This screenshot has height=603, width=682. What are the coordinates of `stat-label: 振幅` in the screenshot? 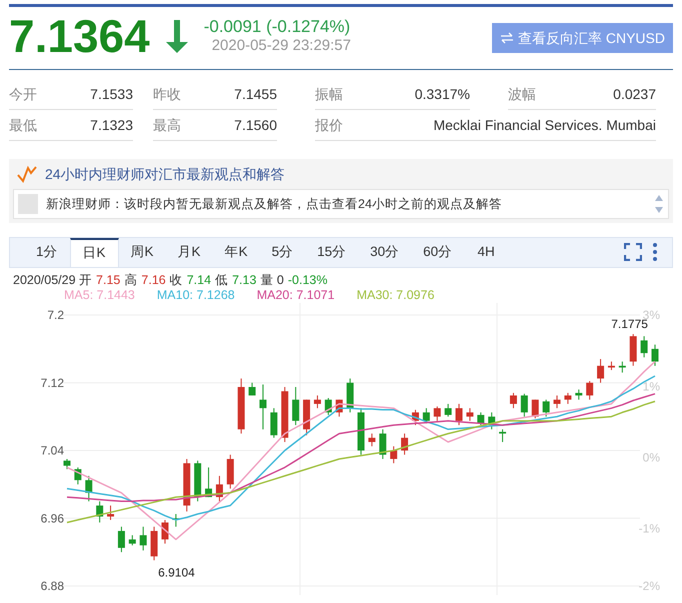 It's located at (329, 94).